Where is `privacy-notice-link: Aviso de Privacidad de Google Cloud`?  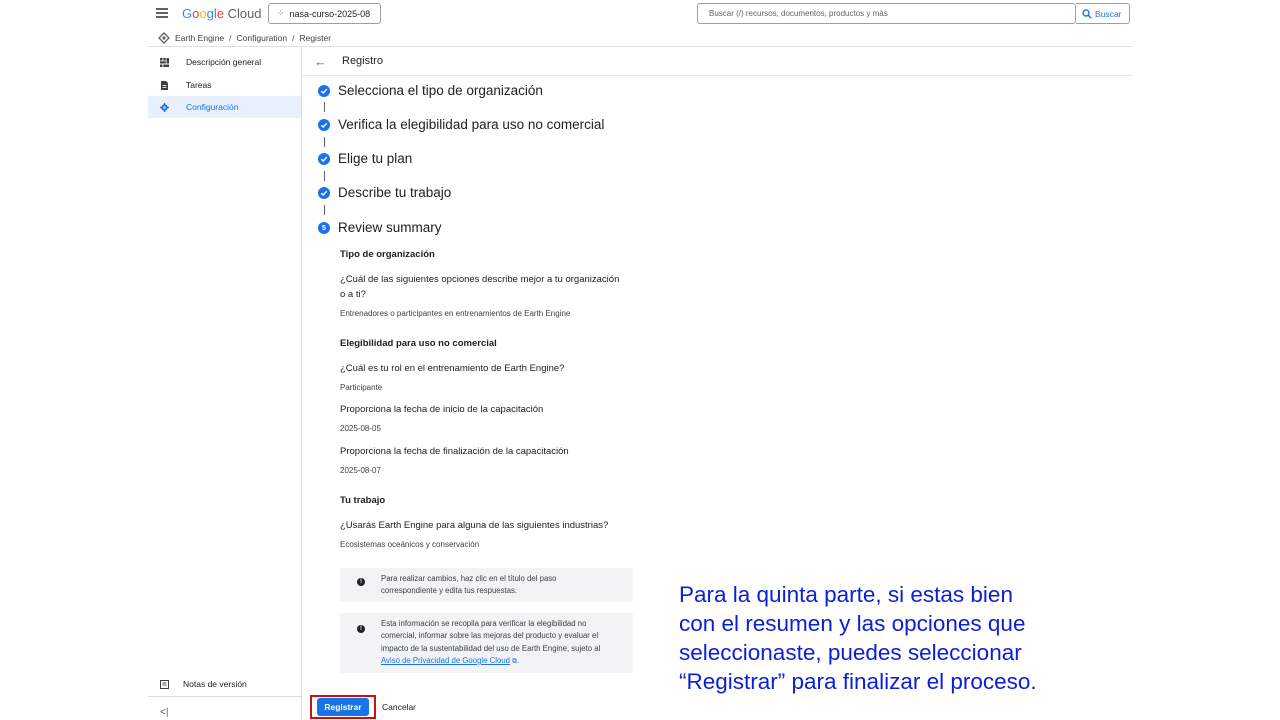 privacy-notice-link: Aviso de Privacidad de Google Cloud is located at coordinates (445, 660).